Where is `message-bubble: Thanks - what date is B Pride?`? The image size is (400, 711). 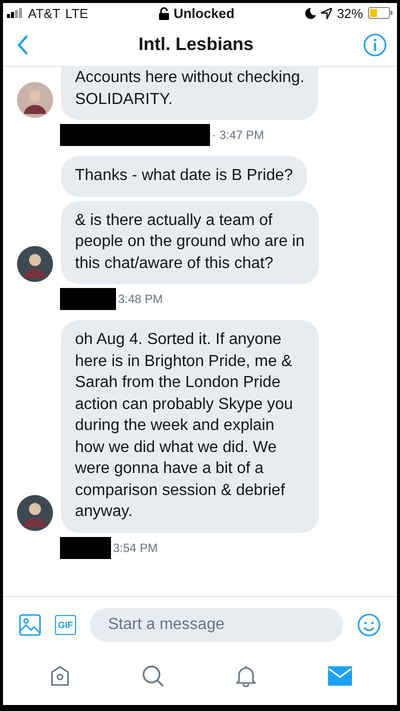 message-bubble: Thanks - what date is B Pride? is located at coordinates (184, 176).